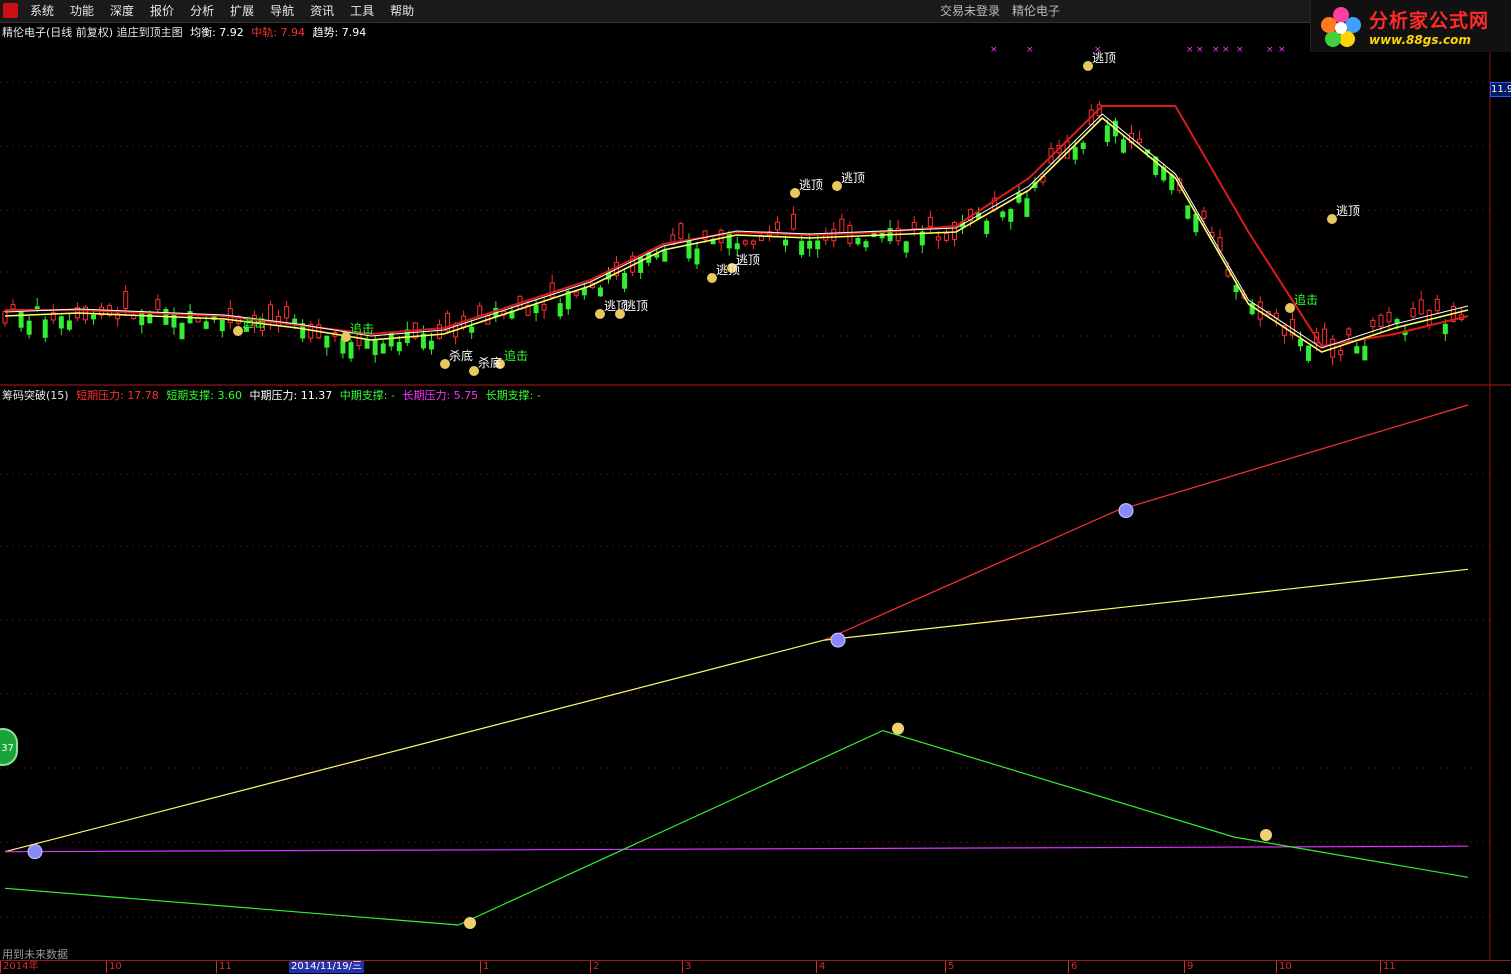 The image size is (1511, 974). Describe the element at coordinates (949, 967) in the screenshot. I see `tick-label: 5` at that location.